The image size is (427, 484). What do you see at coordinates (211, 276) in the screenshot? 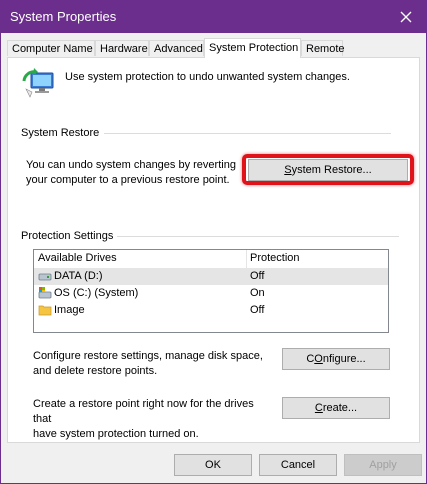
I see `list-item: DATA (D:) Off` at bounding box center [211, 276].